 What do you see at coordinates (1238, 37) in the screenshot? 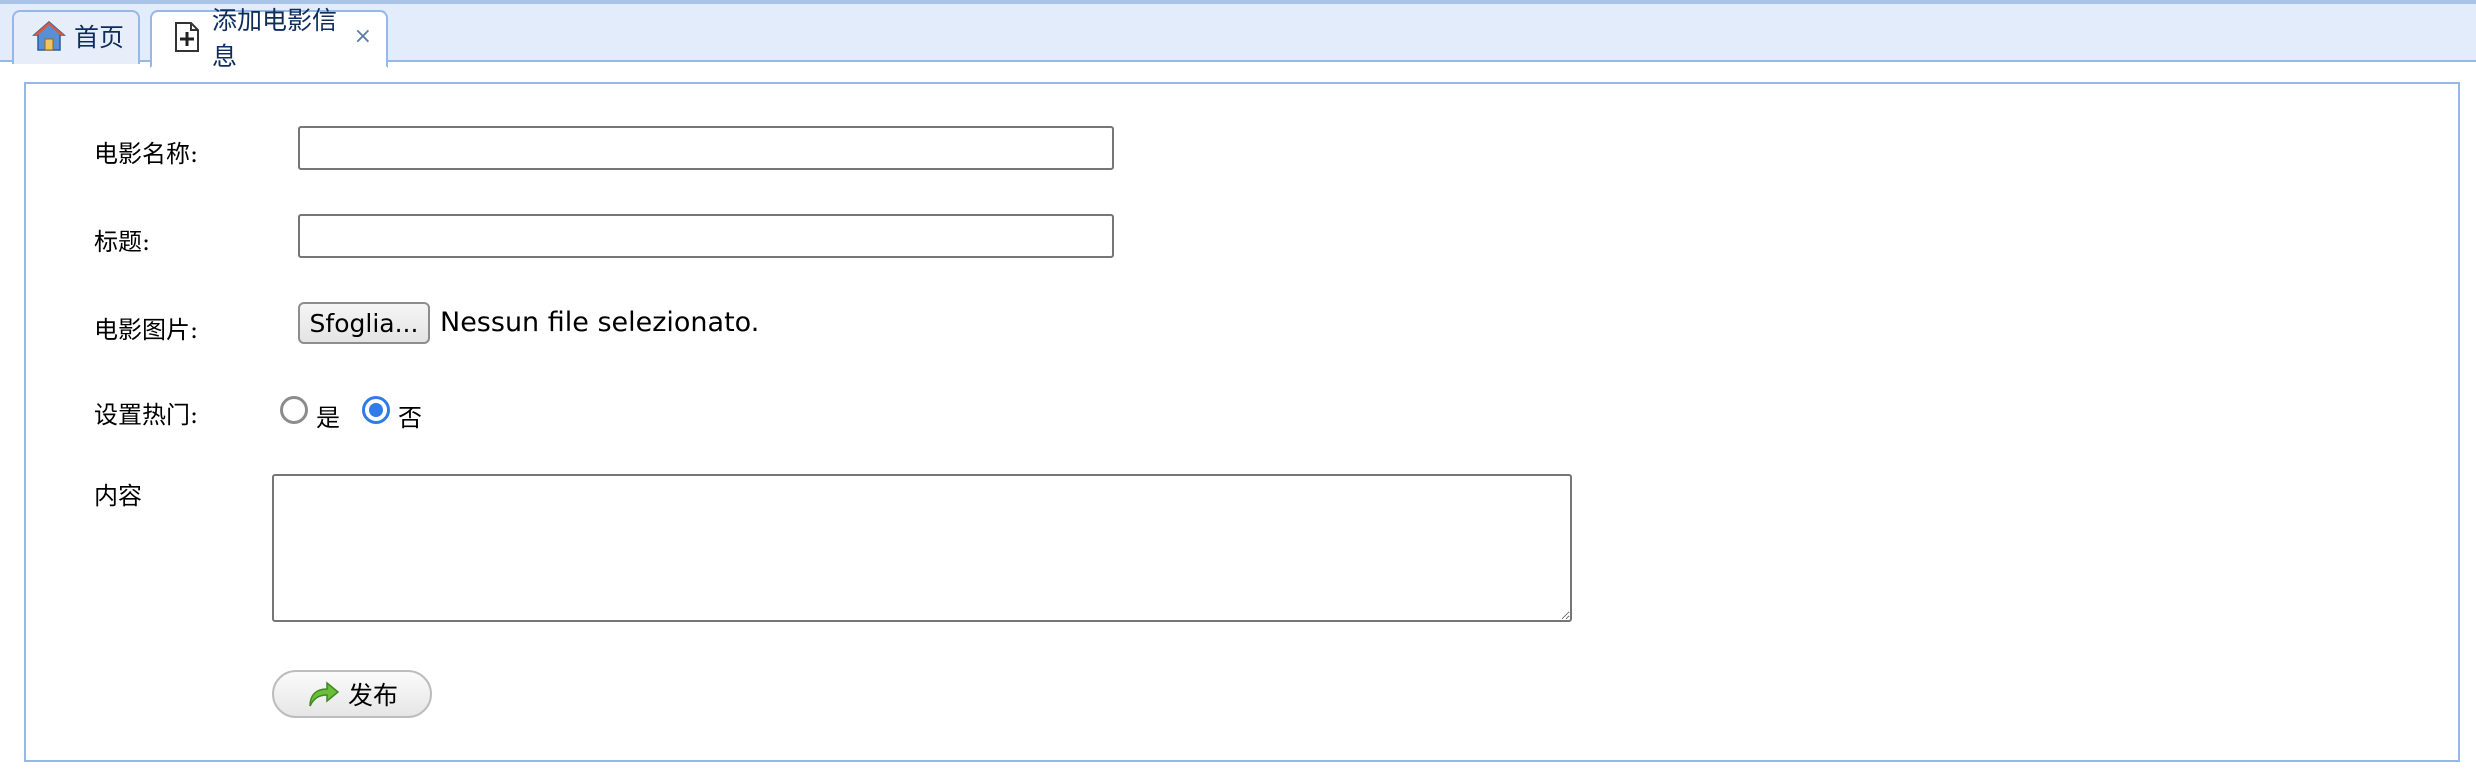
I see `tab-bar: 首页 添加电影信息 ×` at bounding box center [1238, 37].